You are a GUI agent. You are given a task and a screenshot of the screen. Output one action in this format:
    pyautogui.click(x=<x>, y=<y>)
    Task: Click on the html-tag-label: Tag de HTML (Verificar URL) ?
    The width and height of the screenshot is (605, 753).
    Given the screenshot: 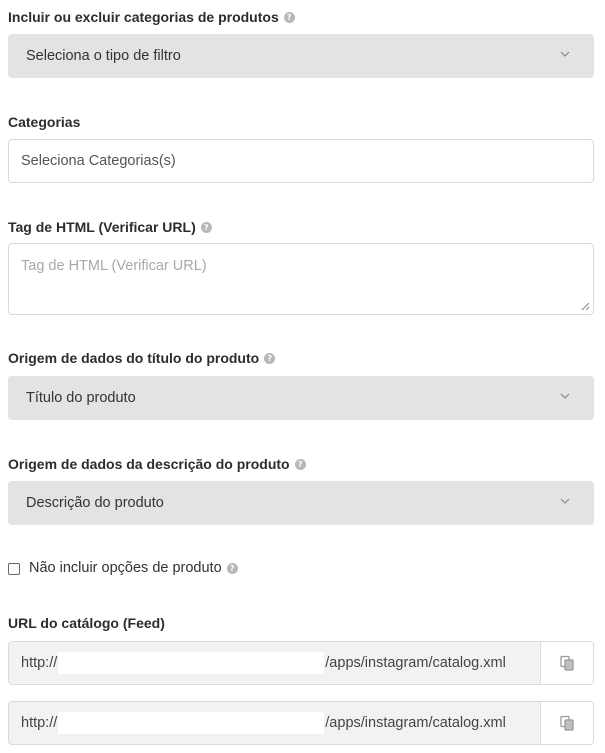 What is the action you would take?
    pyautogui.click(x=110, y=227)
    